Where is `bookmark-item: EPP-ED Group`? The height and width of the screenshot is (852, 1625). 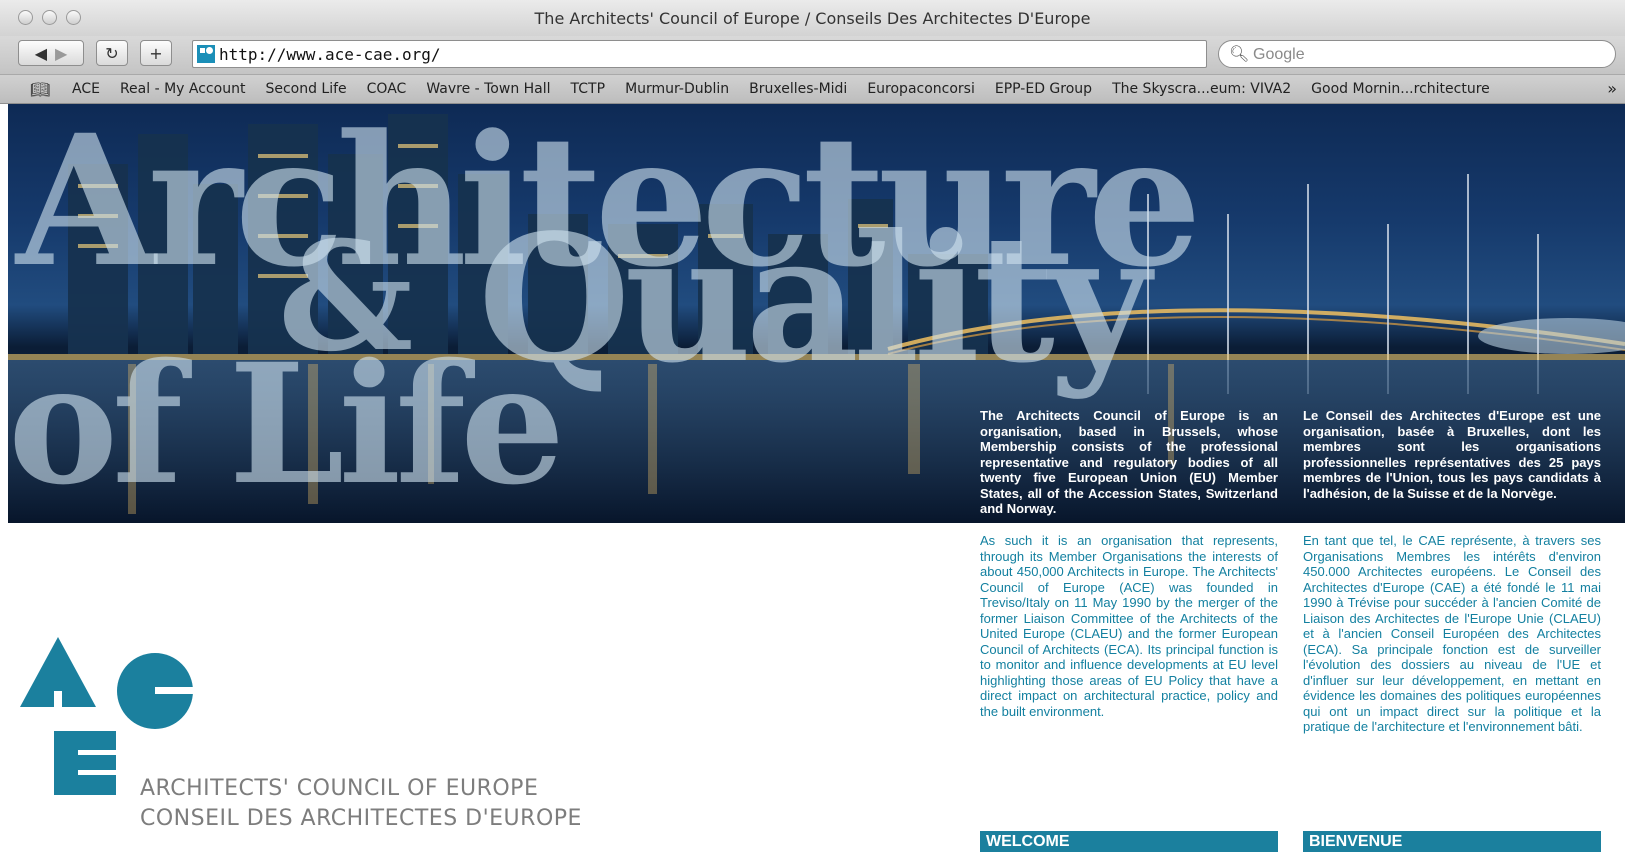 bookmark-item: EPP-ED Group is located at coordinates (1043, 89).